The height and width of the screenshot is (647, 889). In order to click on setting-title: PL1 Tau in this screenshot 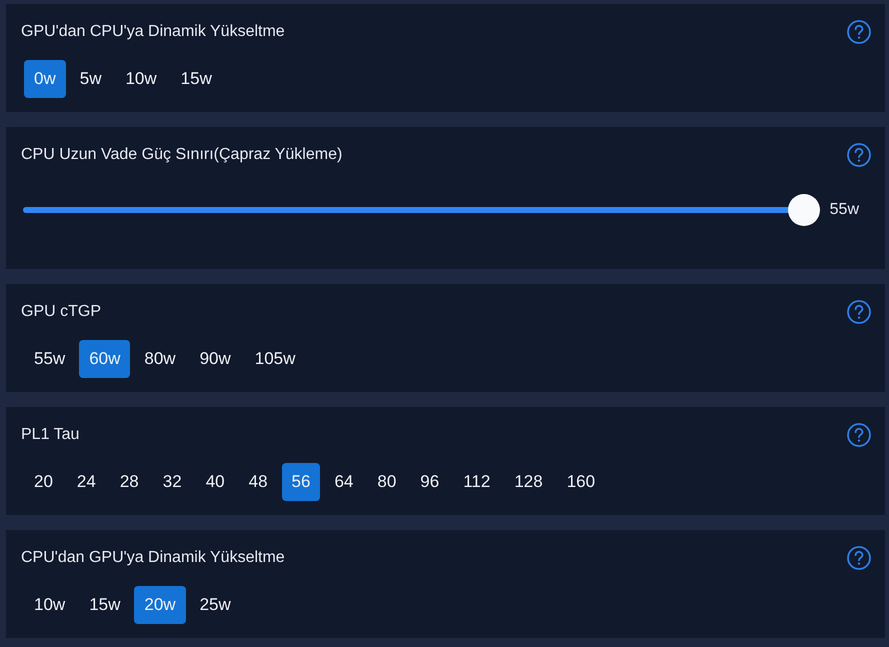, I will do `click(50, 435)`.